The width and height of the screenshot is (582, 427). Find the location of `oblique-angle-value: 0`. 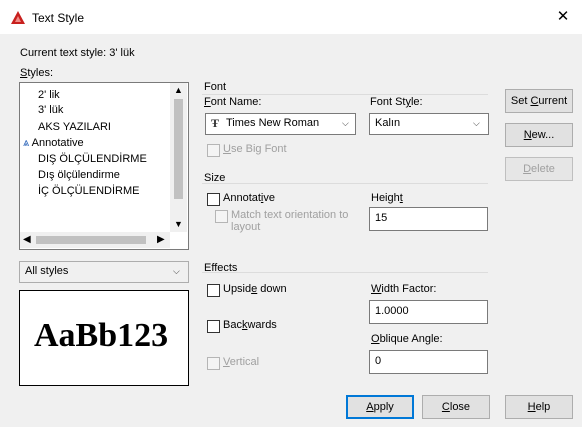

oblique-angle-value: 0 is located at coordinates (378, 361).